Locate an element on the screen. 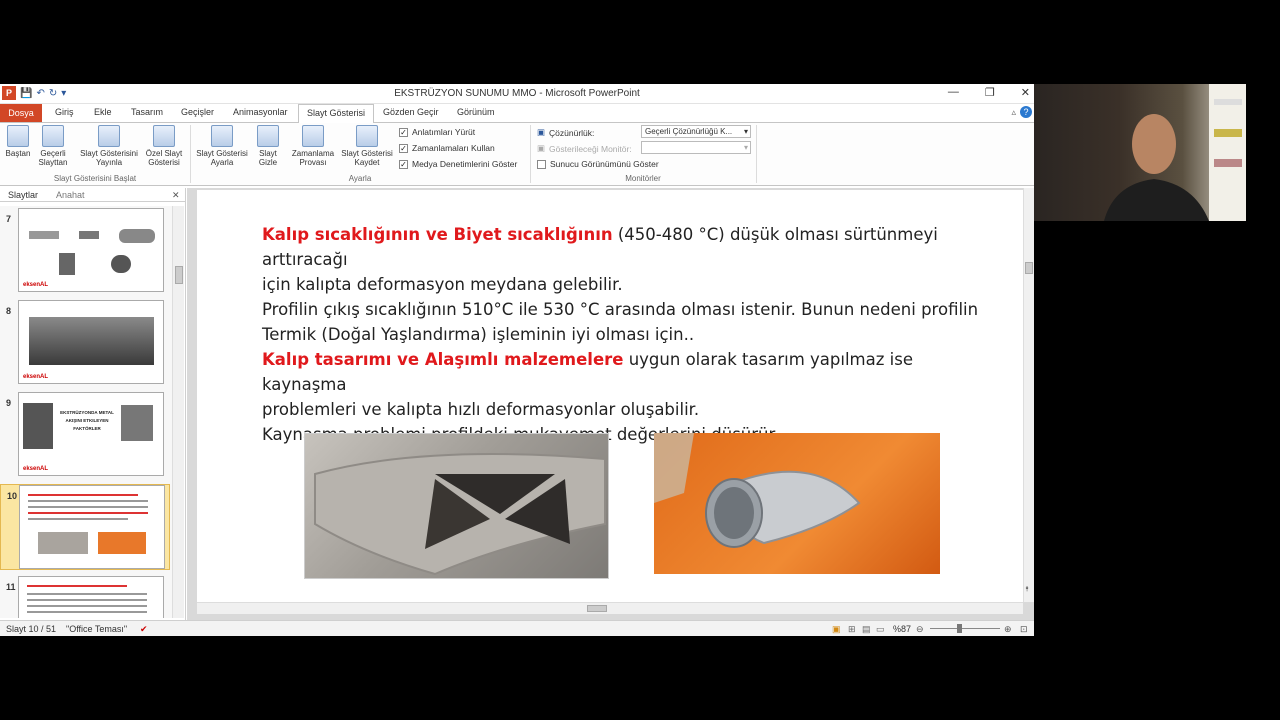 The width and height of the screenshot is (1280, 720). slide-position: Slayt 10 / 51 is located at coordinates (31, 629).